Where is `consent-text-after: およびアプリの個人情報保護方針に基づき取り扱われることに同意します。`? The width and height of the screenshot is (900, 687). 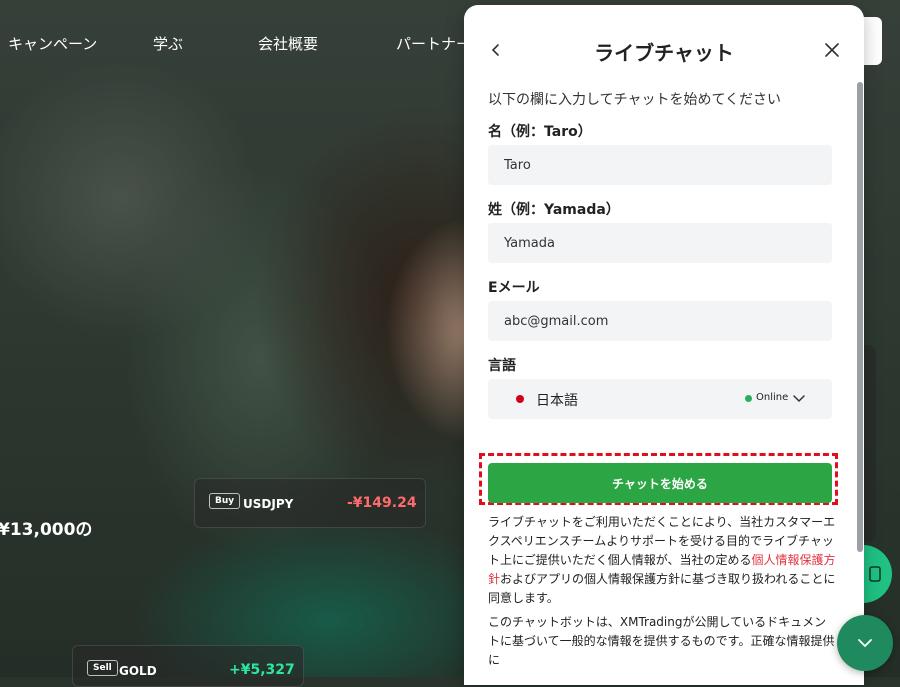 consent-text-after: およびアプリの個人情報保護方針に基づき取り扱われることに同意します。 is located at coordinates (662, 588).